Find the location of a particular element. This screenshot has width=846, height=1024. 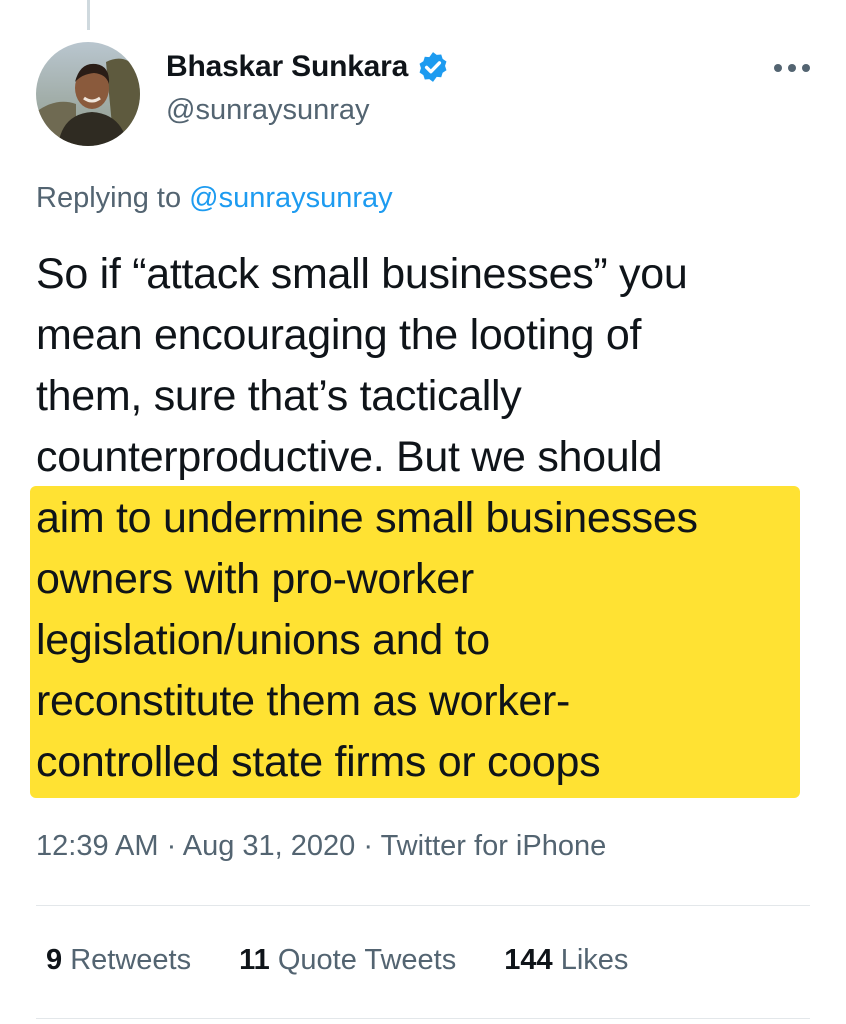

avatar is located at coordinates (88, 94).